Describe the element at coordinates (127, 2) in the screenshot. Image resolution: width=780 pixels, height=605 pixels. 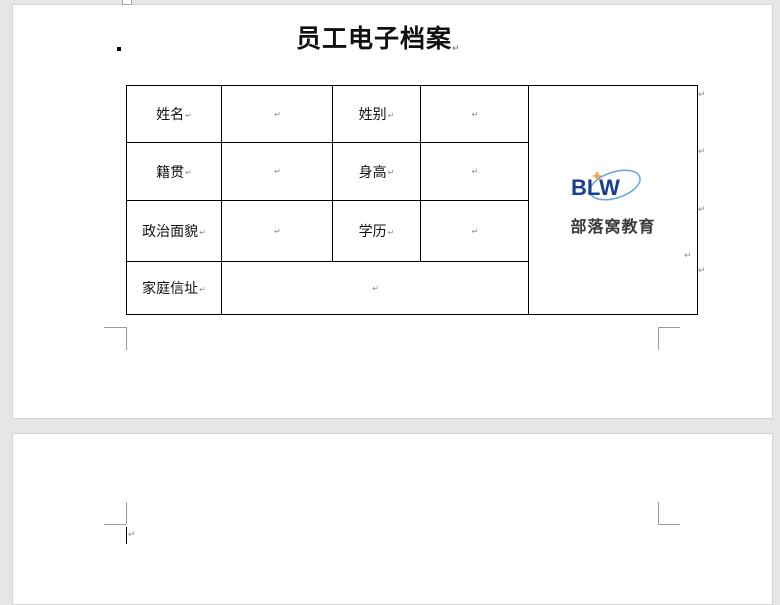
I see `page-top-handle` at that location.